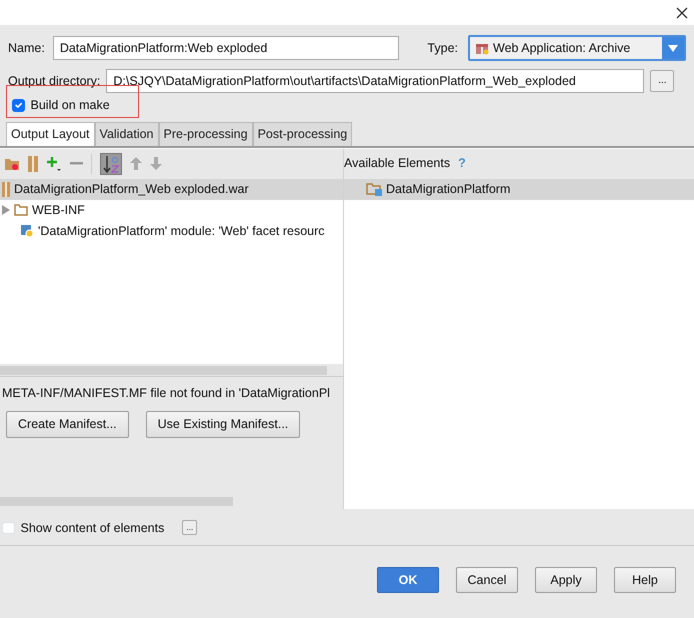  I want to click on add-icon, so click(54, 164).